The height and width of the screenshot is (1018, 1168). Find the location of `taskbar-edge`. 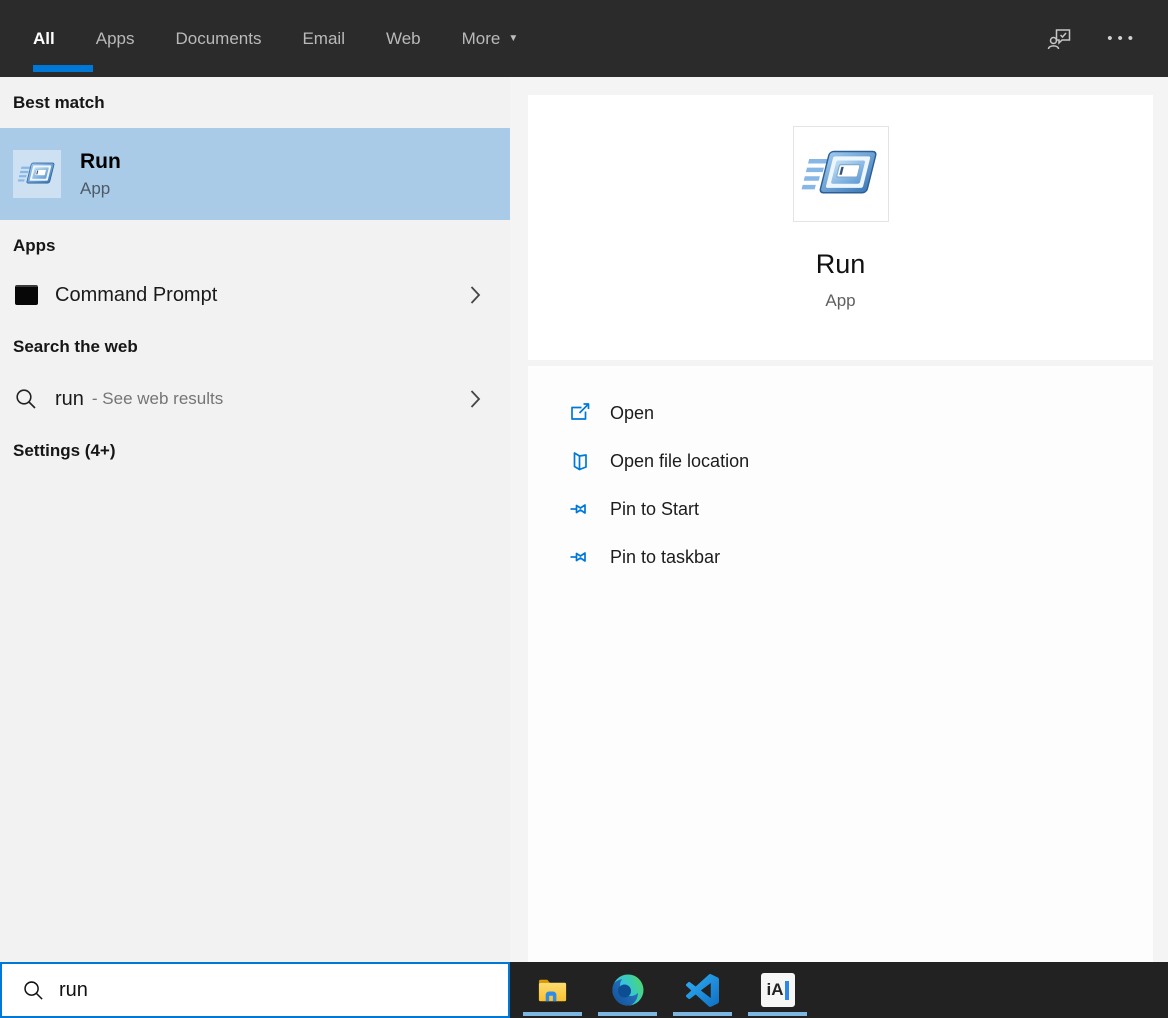

taskbar-edge is located at coordinates (627, 990).